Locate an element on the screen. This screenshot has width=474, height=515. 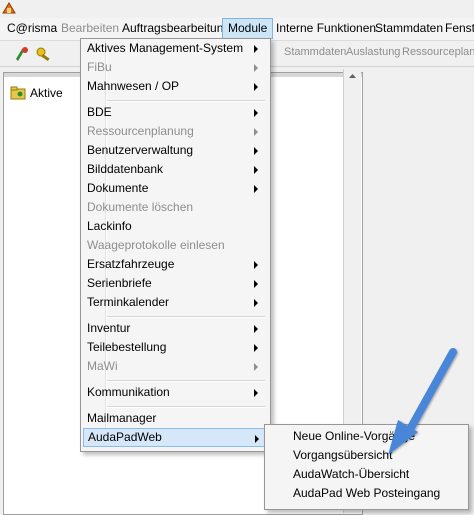
submenu-item-audapad-web-posteingang: AudaPad Web Posteingang is located at coordinates (366, 493).